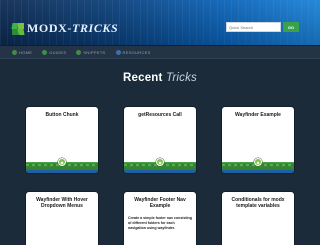 The image size is (320, 245). I want to click on nav-item-label: HOME, so click(26, 52).